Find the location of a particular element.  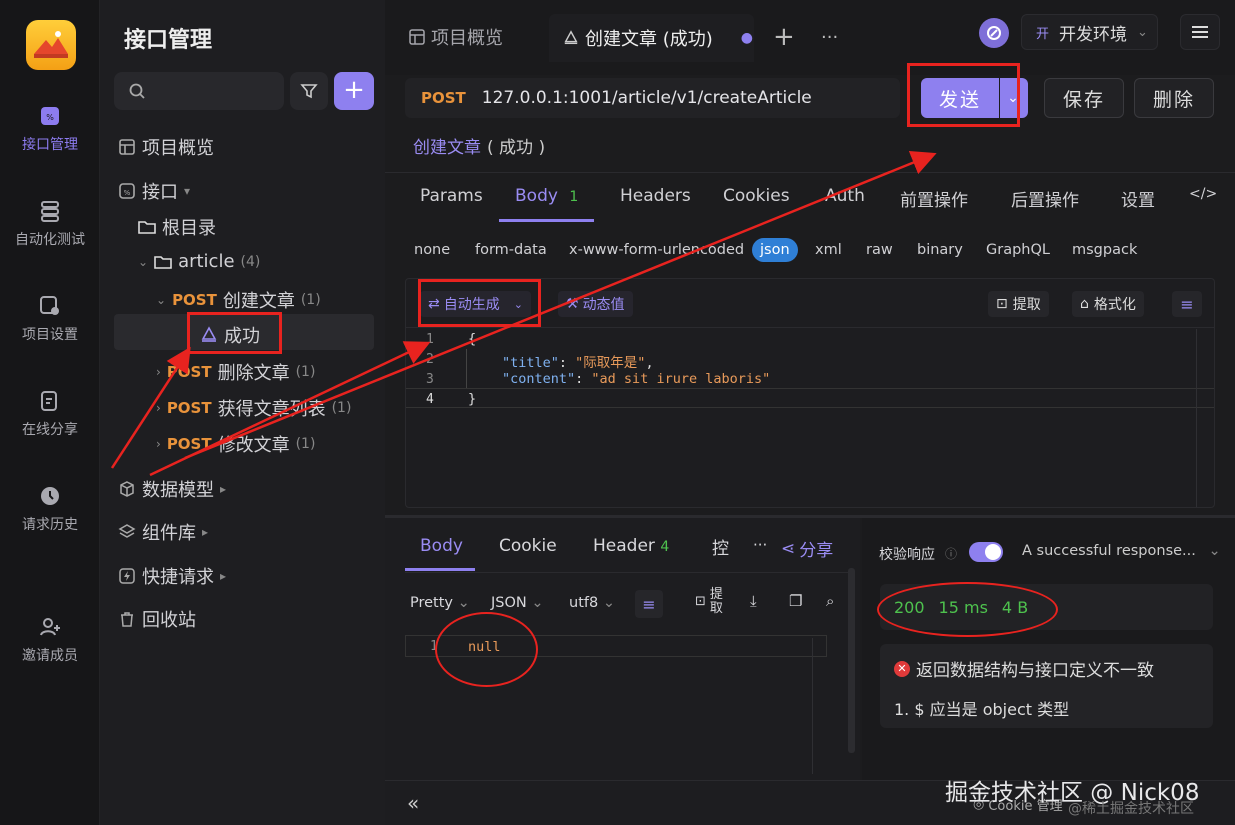

annotation-case-box is located at coordinates (234, 333).